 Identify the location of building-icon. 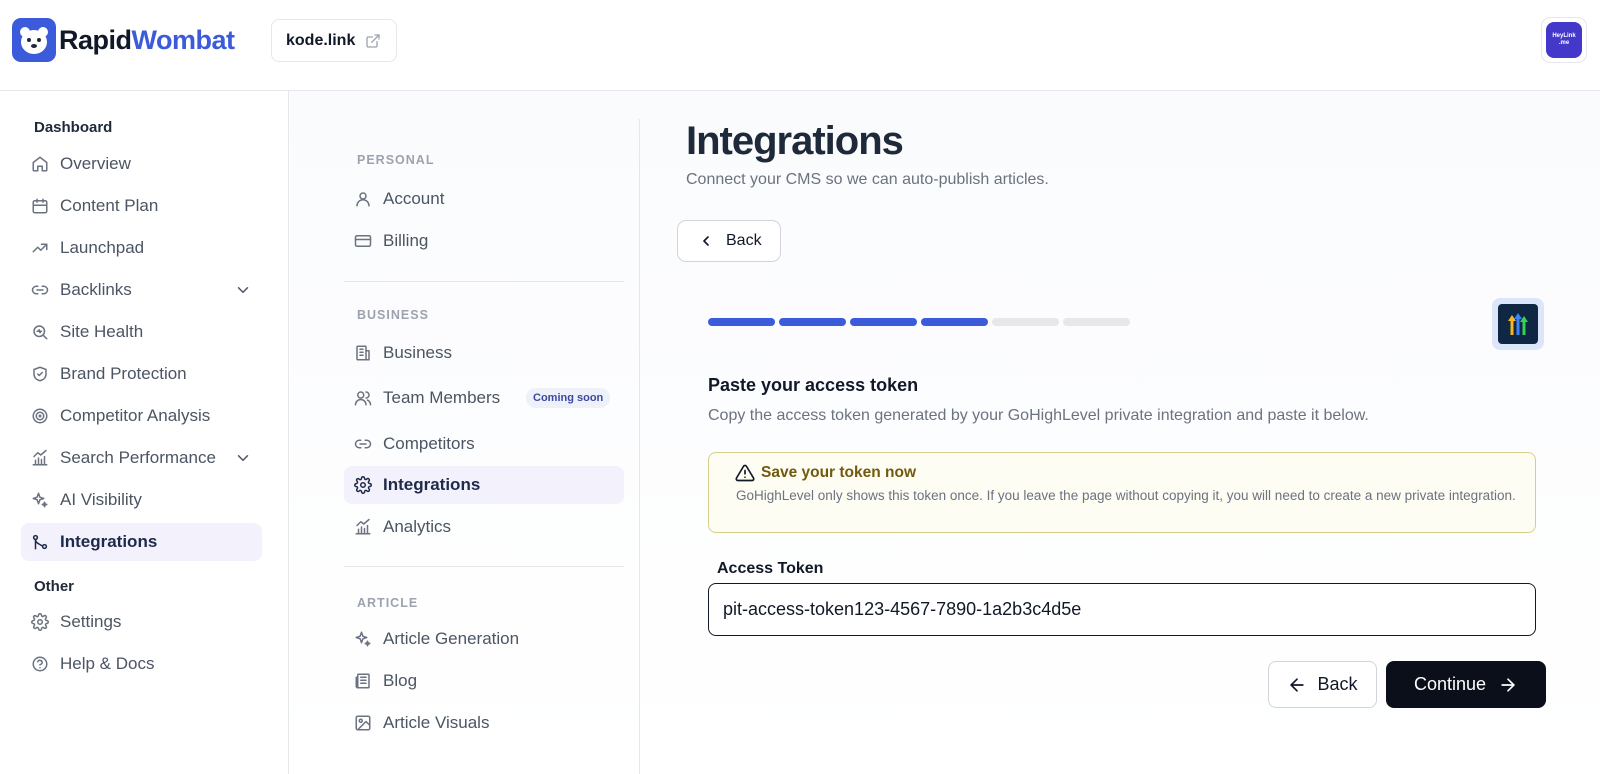
(363, 353).